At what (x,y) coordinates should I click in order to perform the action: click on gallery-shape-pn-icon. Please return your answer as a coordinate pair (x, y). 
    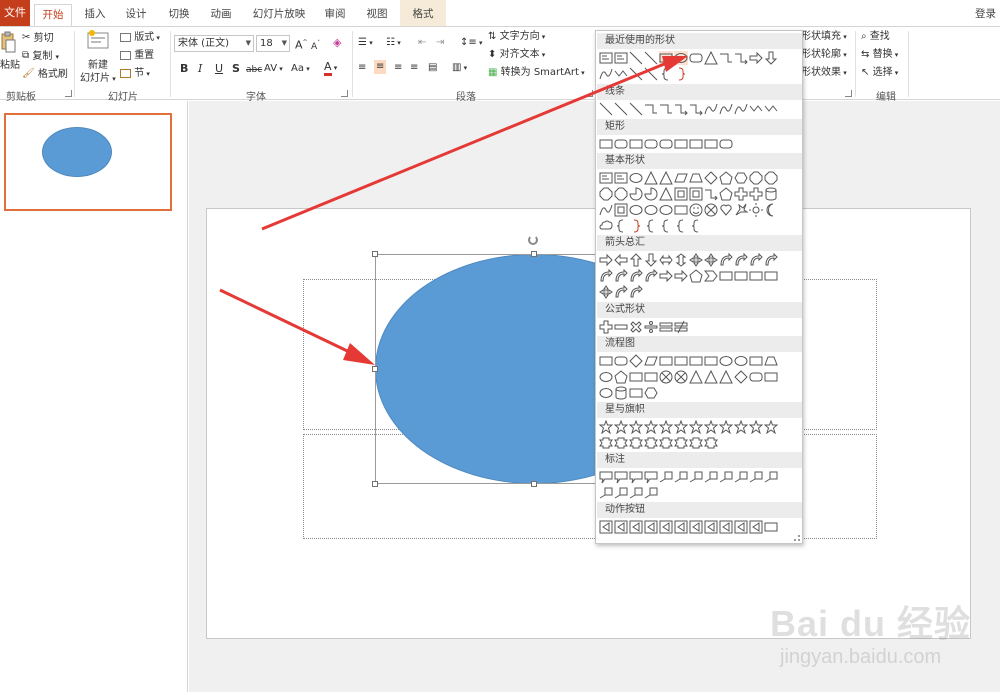
    Looking at the image, I should click on (726, 178).